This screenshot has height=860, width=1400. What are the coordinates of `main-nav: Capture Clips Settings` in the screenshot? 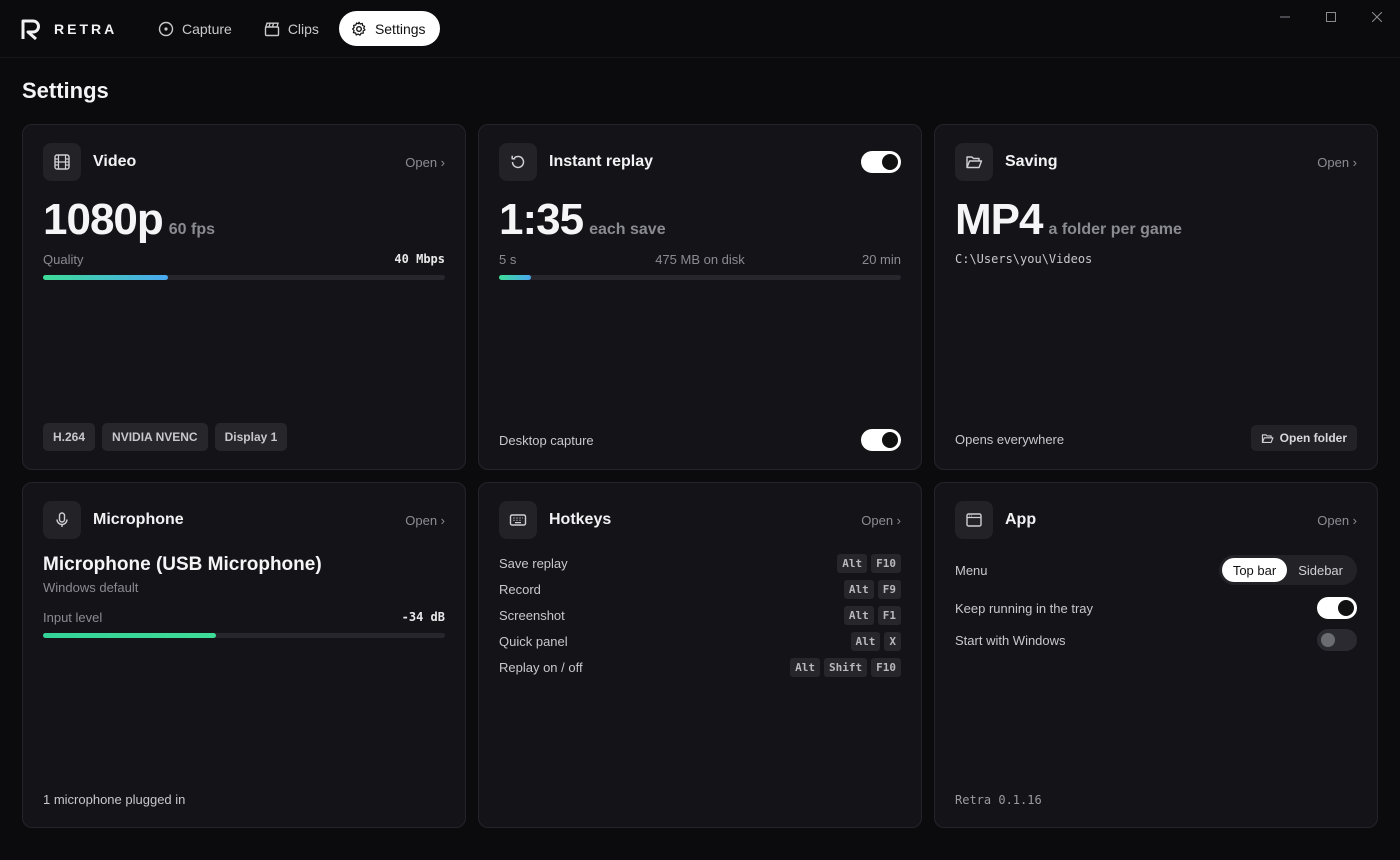 It's located at (293, 28).